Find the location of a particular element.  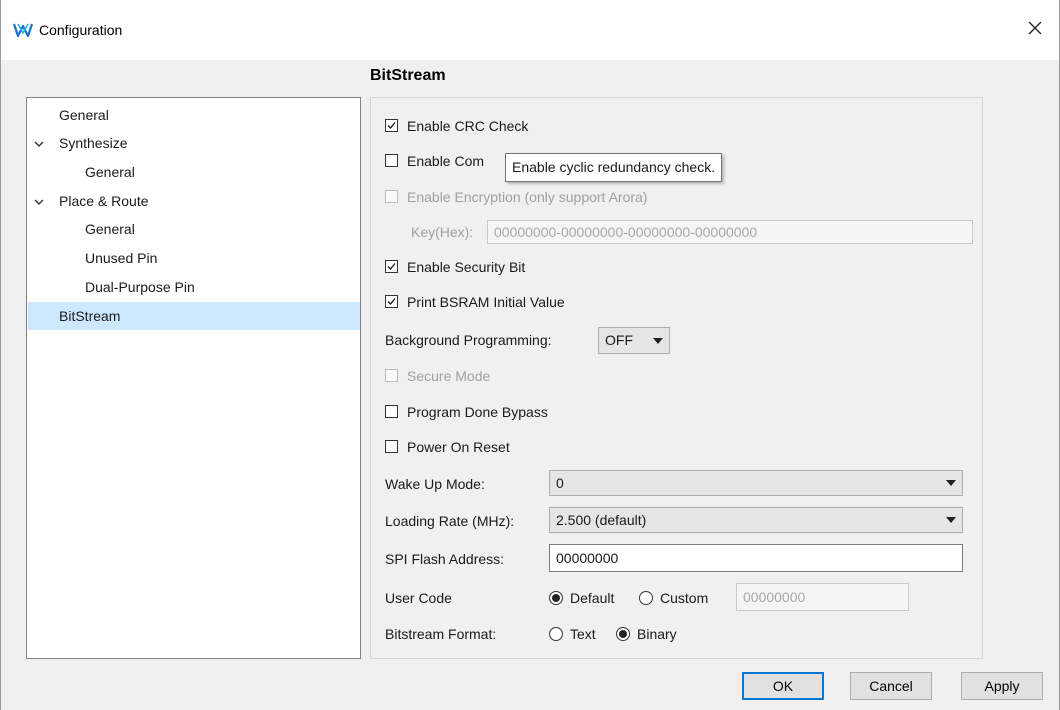

format-text-radio is located at coordinates (556, 634).